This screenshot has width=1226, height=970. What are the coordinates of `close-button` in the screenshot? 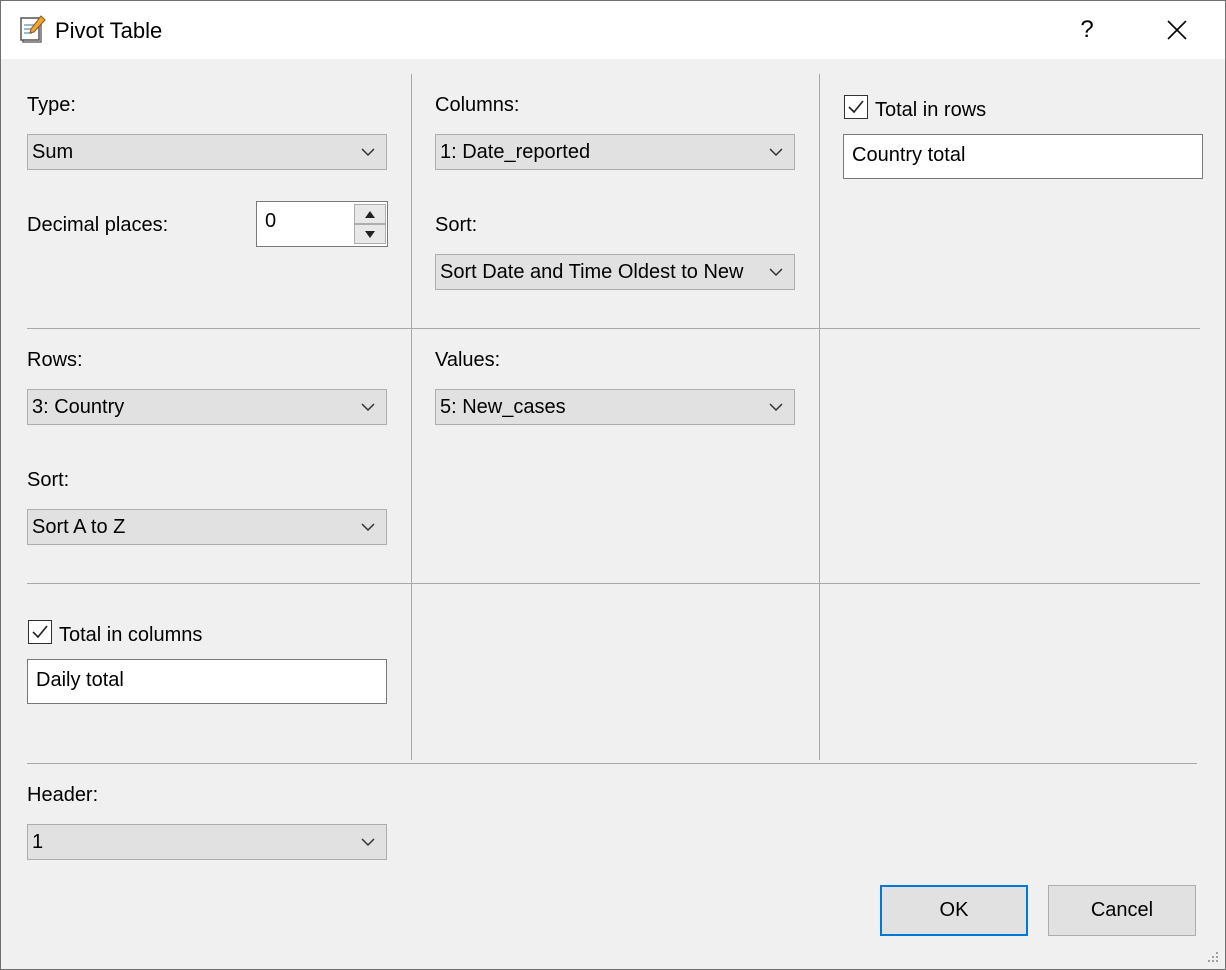 It's located at (1177, 30).